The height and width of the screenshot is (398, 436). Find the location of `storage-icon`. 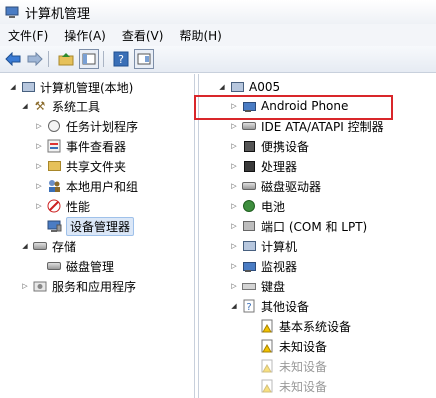

storage-icon is located at coordinates (40, 246).